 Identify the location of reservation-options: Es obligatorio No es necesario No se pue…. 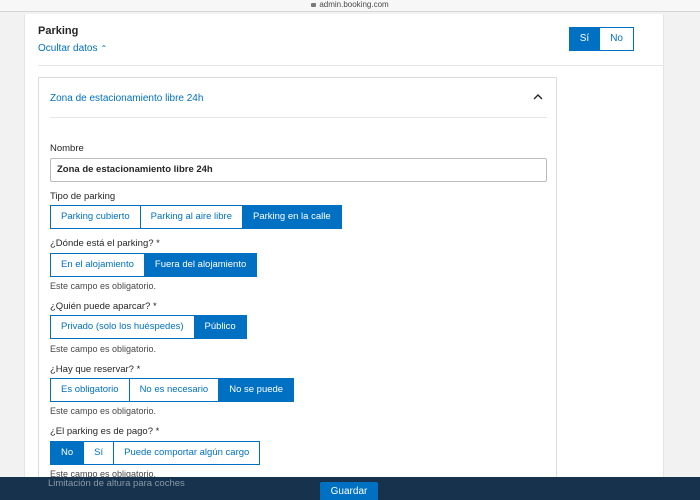
(172, 390).